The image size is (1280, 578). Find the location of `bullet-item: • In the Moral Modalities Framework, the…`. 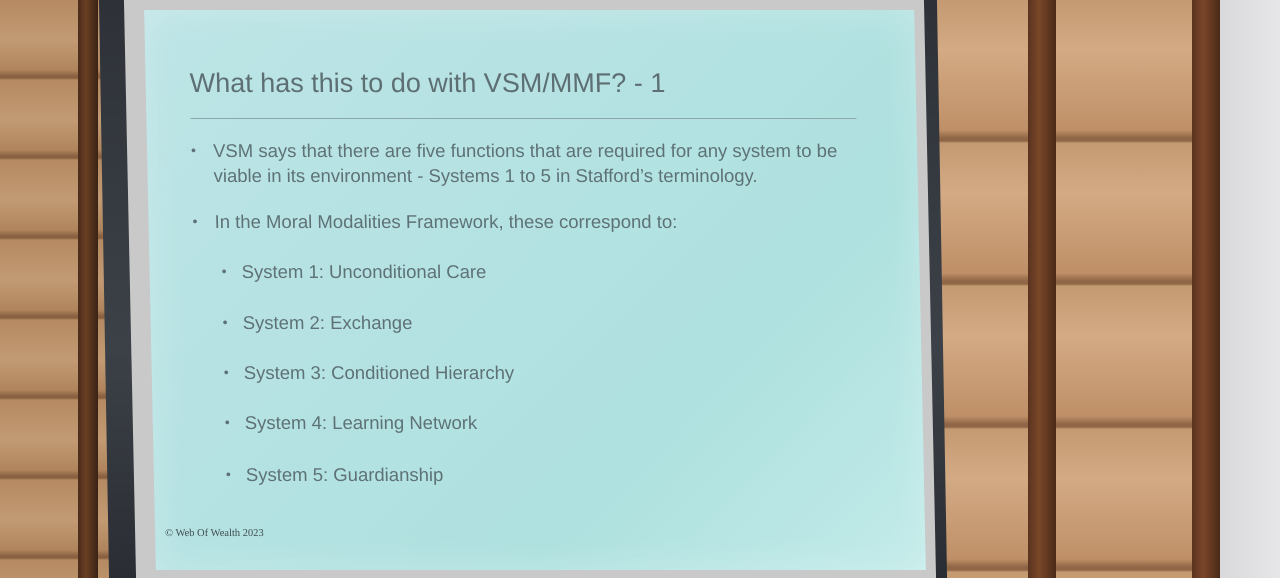

bullet-item: • In the Moral Modalities Framework, the… is located at coordinates (522, 221).